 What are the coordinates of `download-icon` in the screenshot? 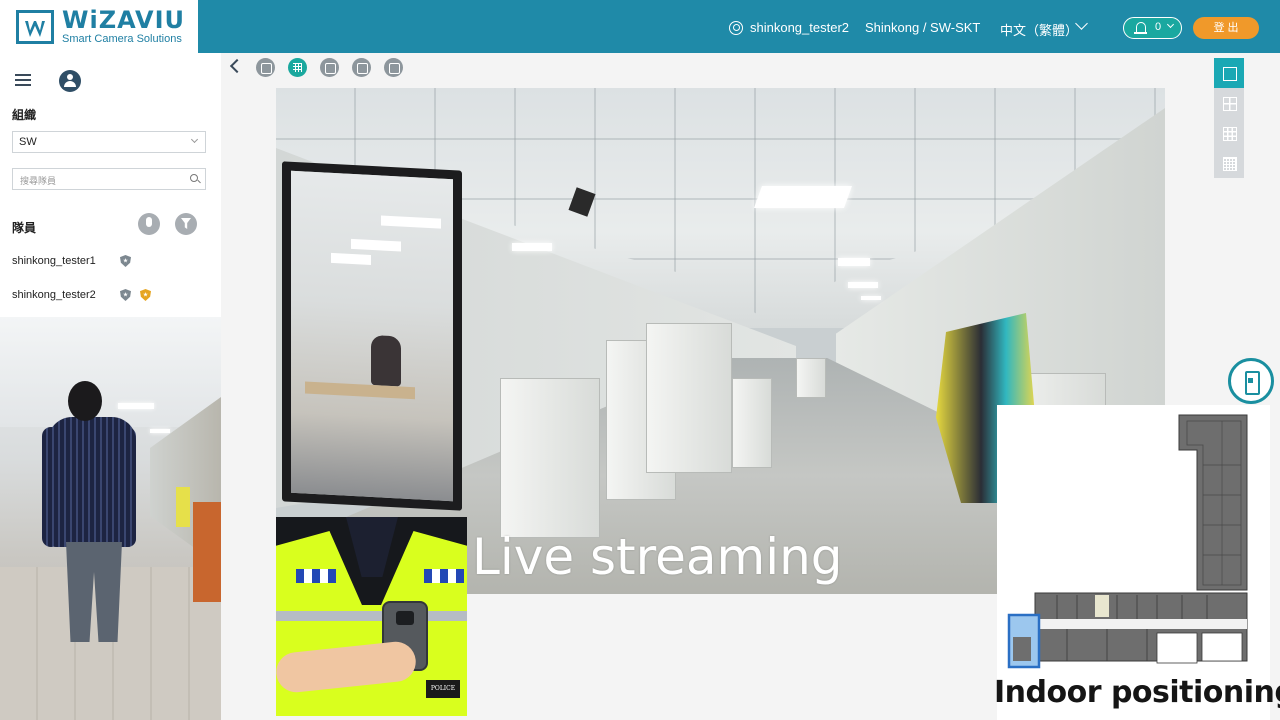 It's located at (265, 67).